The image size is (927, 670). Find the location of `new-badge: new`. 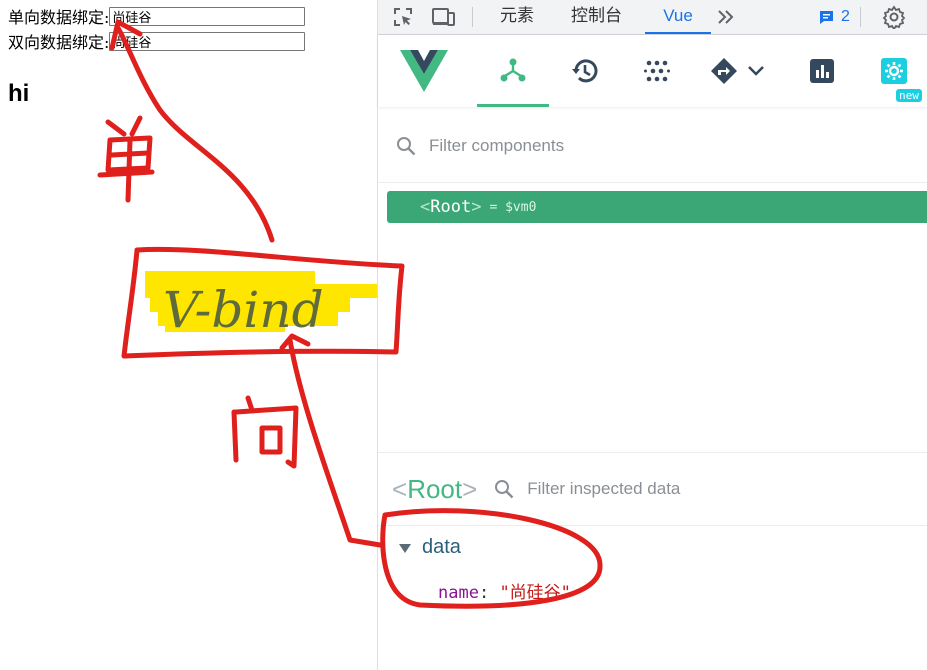

new-badge: new is located at coordinates (909, 95).